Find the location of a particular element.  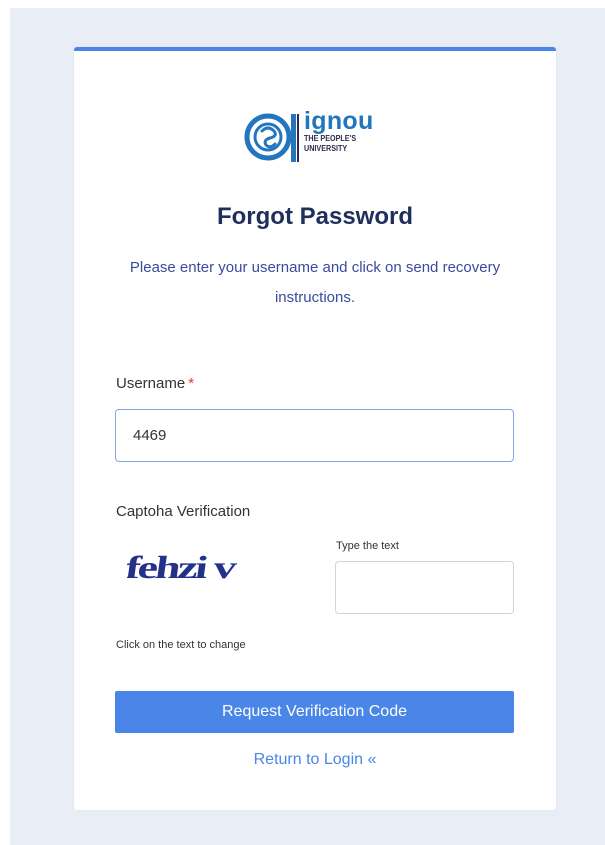

captcha-change-hint: Click on the text to change is located at coordinates (181, 645).